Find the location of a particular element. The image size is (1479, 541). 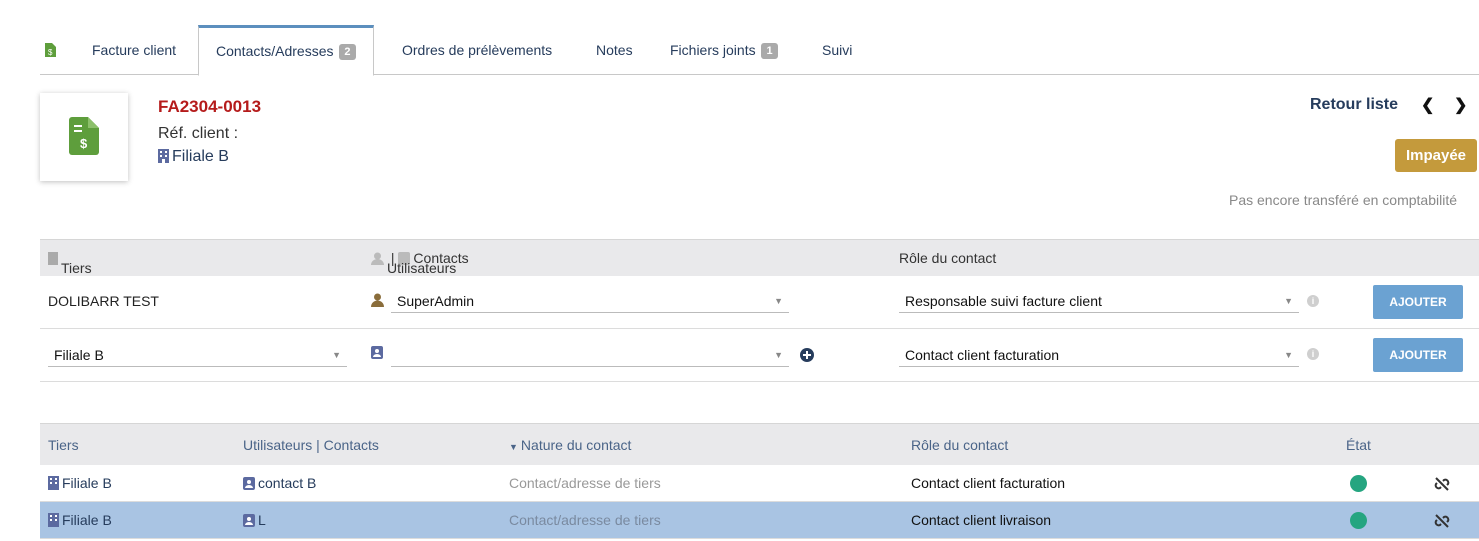

col-users-contacts: Utilisateurs | Contacts is located at coordinates (311, 445).